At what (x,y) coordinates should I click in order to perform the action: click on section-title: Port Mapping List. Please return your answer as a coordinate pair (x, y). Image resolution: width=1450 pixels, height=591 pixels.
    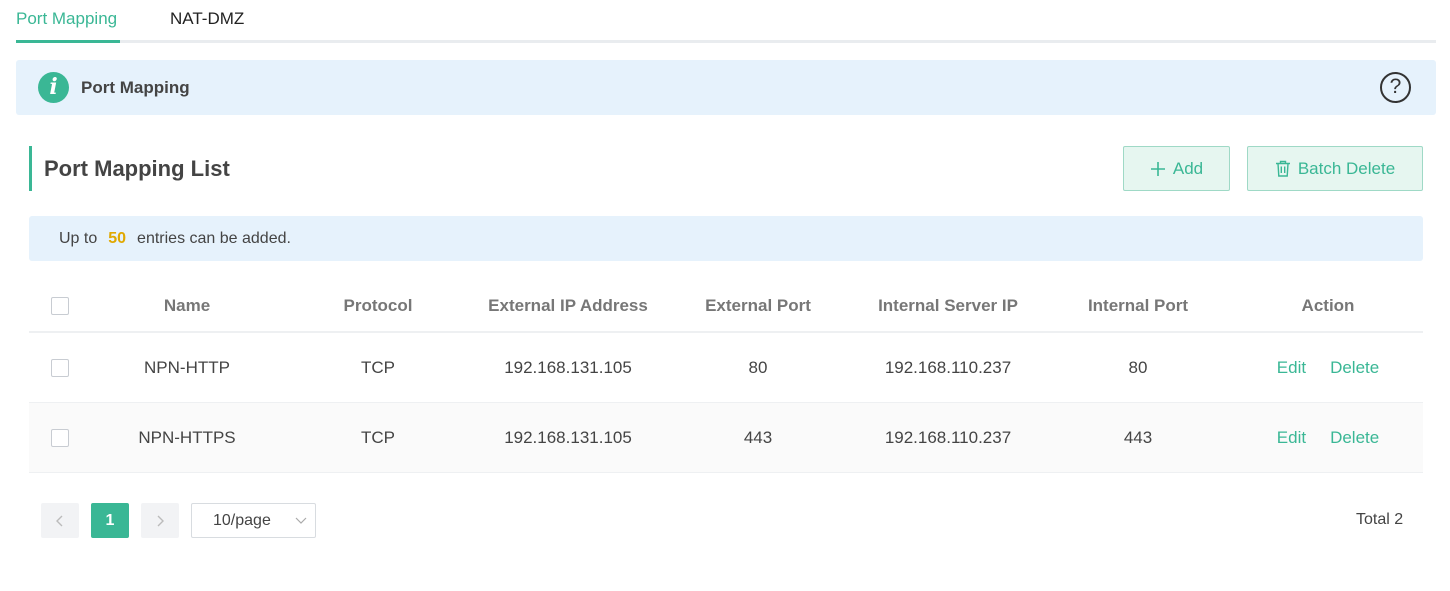
    Looking at the image, I should click on (137, 168).